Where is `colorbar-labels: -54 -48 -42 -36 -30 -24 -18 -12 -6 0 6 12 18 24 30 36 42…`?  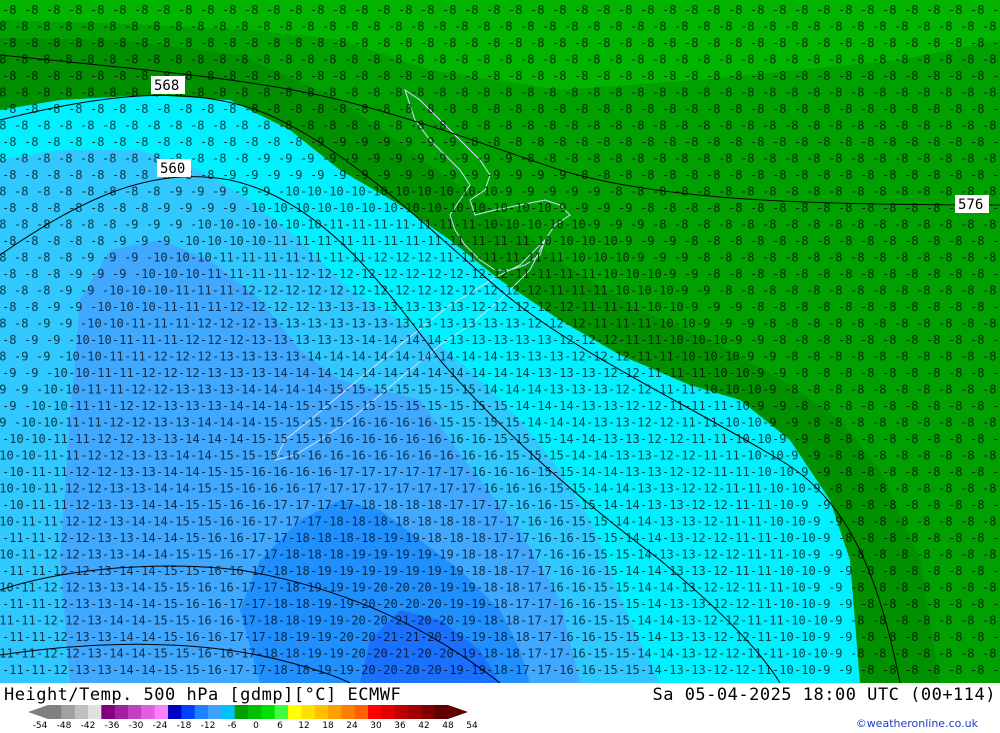 colorbar-labels: -54 -48 -42 -36 -30 -24 -18 -12 -6 0 6 12 18 24 30 36 42… is located at coordinates (253, 727).